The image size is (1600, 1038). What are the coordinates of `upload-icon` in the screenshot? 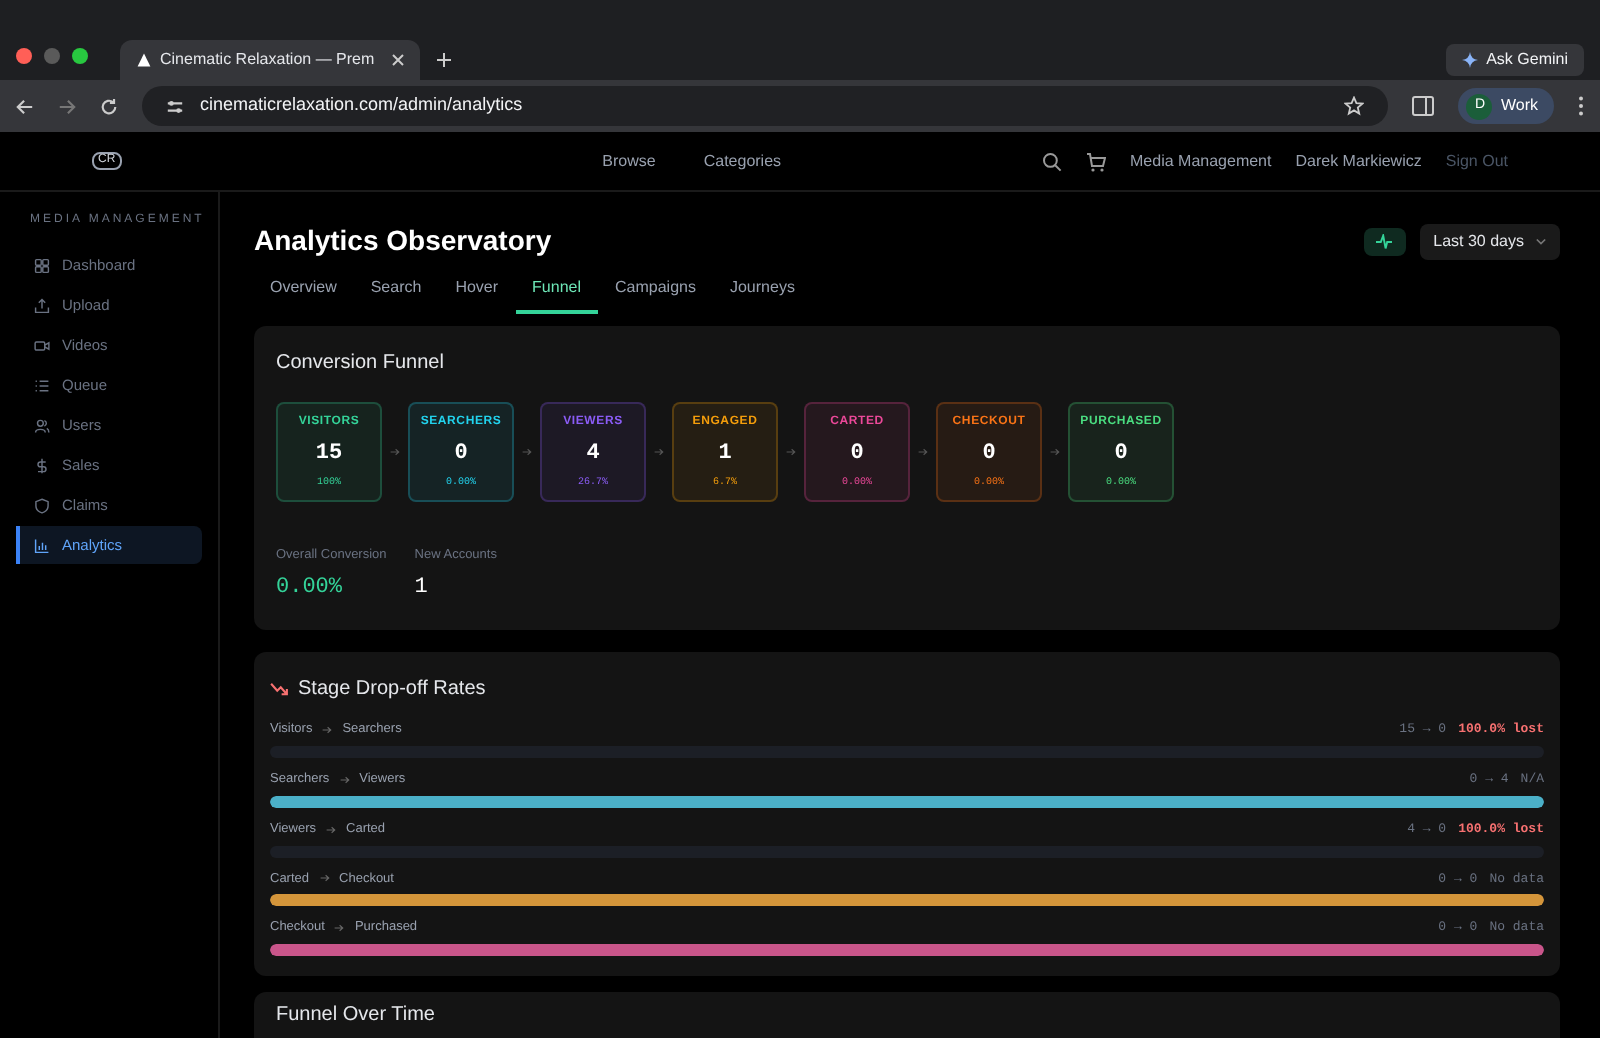 It's located at (42, 305).